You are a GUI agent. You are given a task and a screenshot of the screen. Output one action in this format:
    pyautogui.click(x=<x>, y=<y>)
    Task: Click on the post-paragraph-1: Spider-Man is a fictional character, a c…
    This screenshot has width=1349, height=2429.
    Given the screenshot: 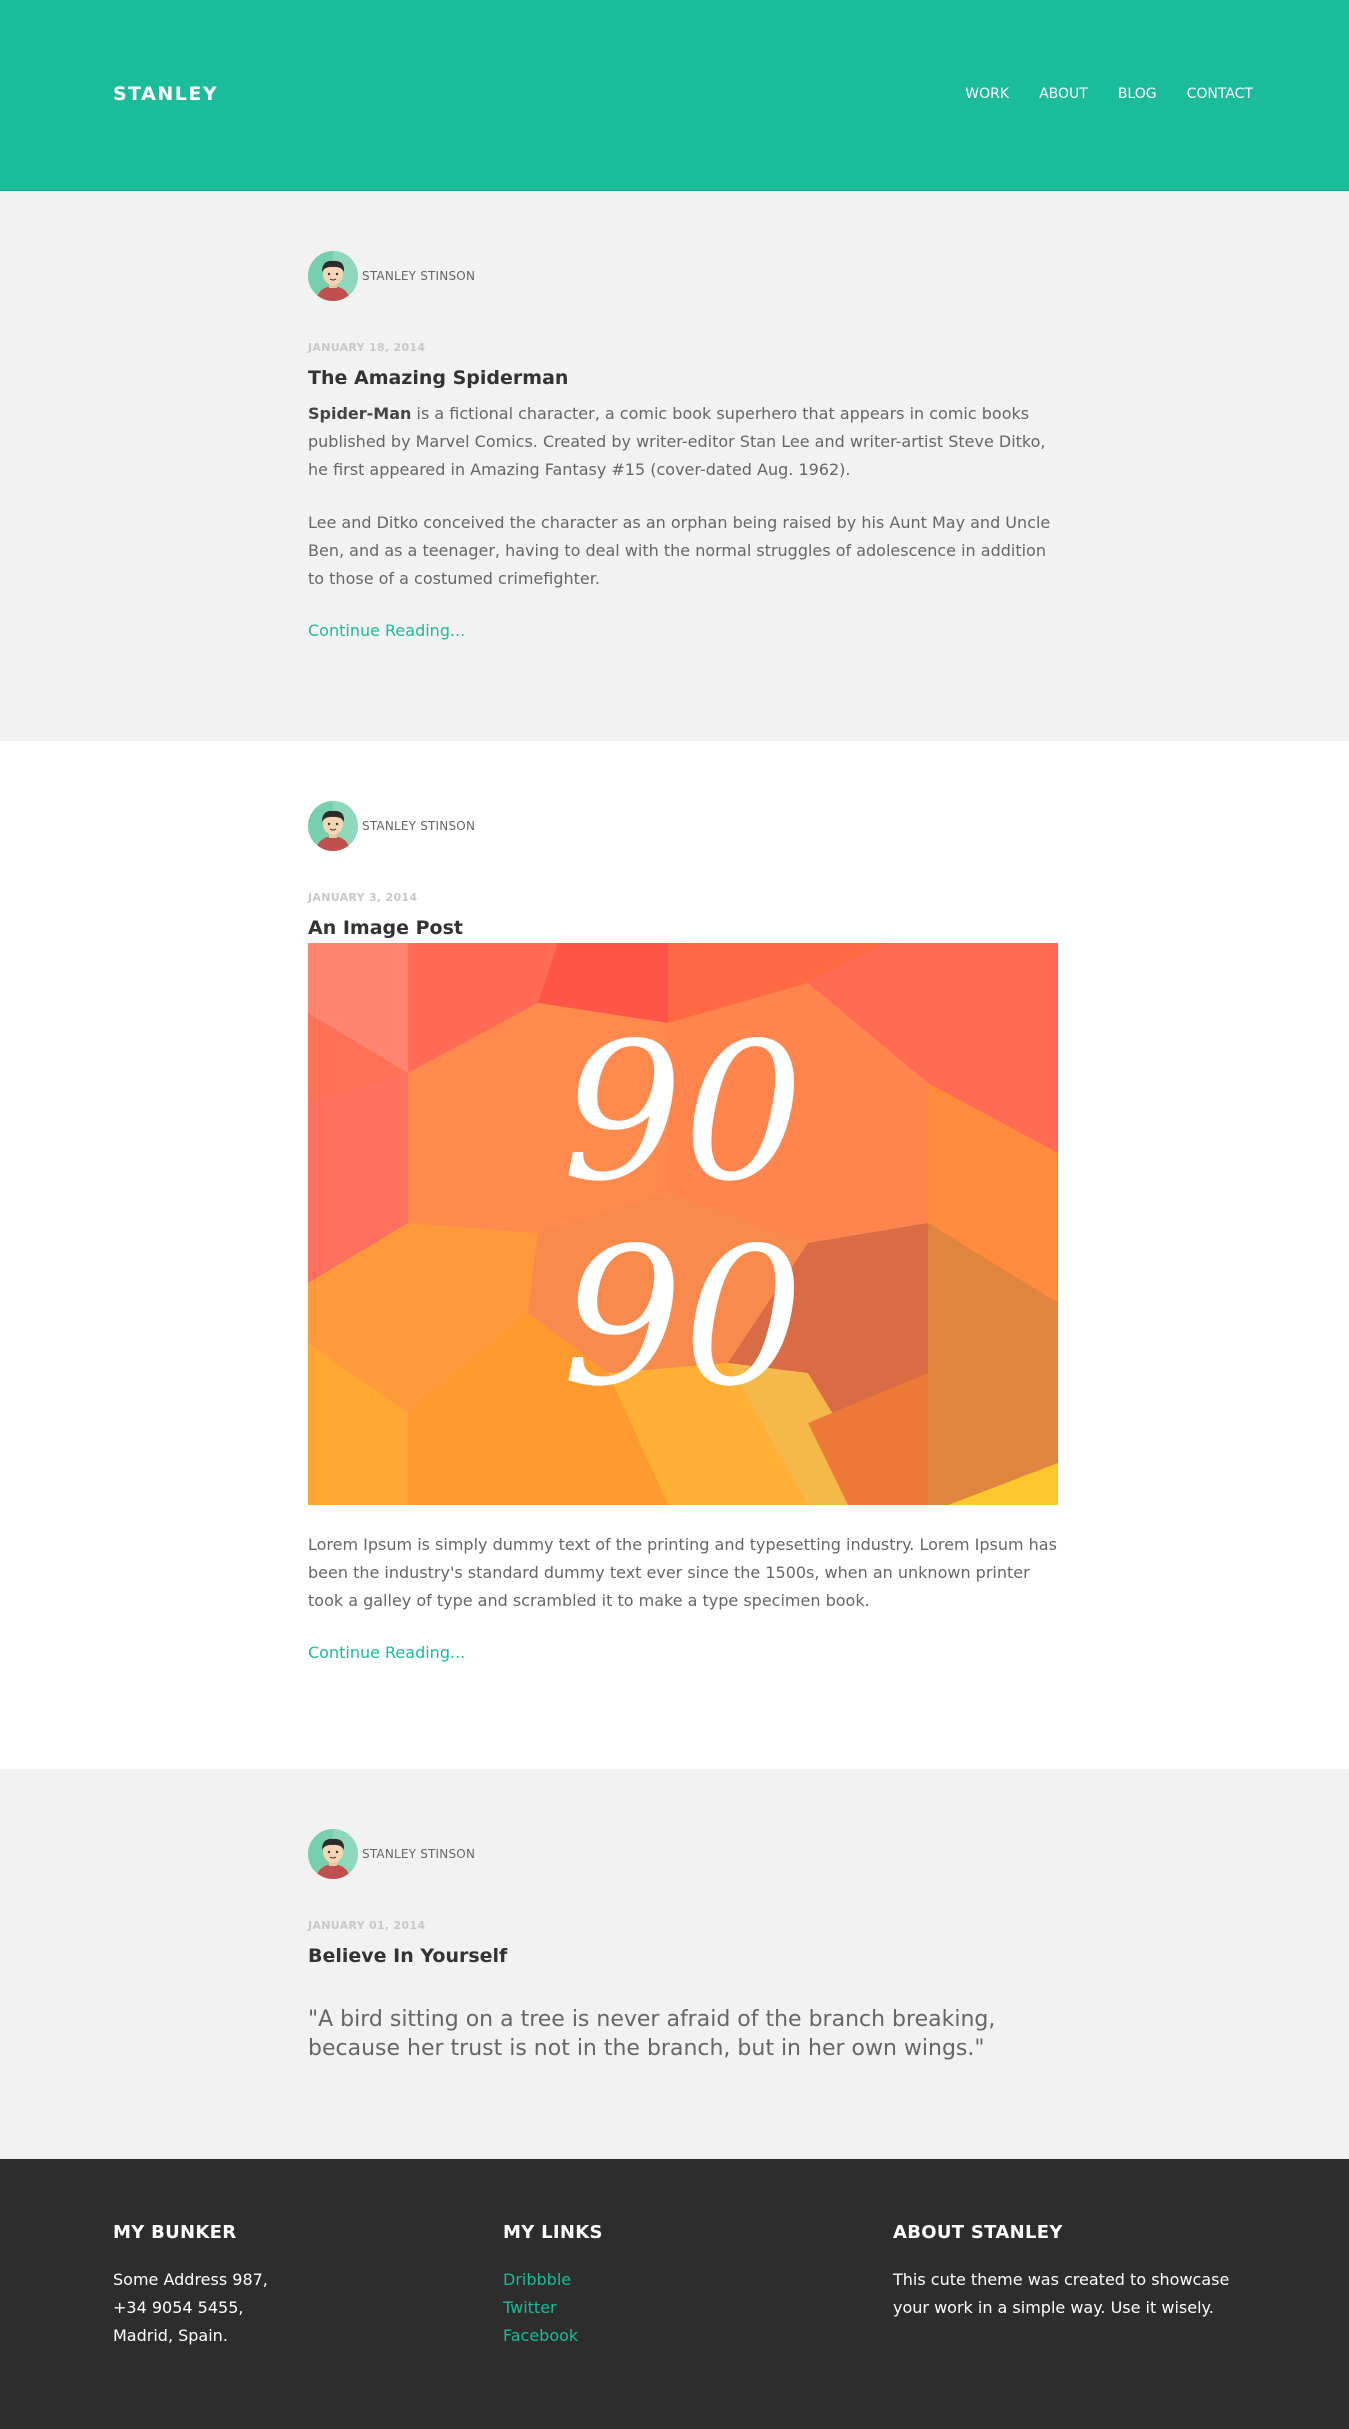 What is the action you would take?
    pyautogui.click(x=683, y=442)
    